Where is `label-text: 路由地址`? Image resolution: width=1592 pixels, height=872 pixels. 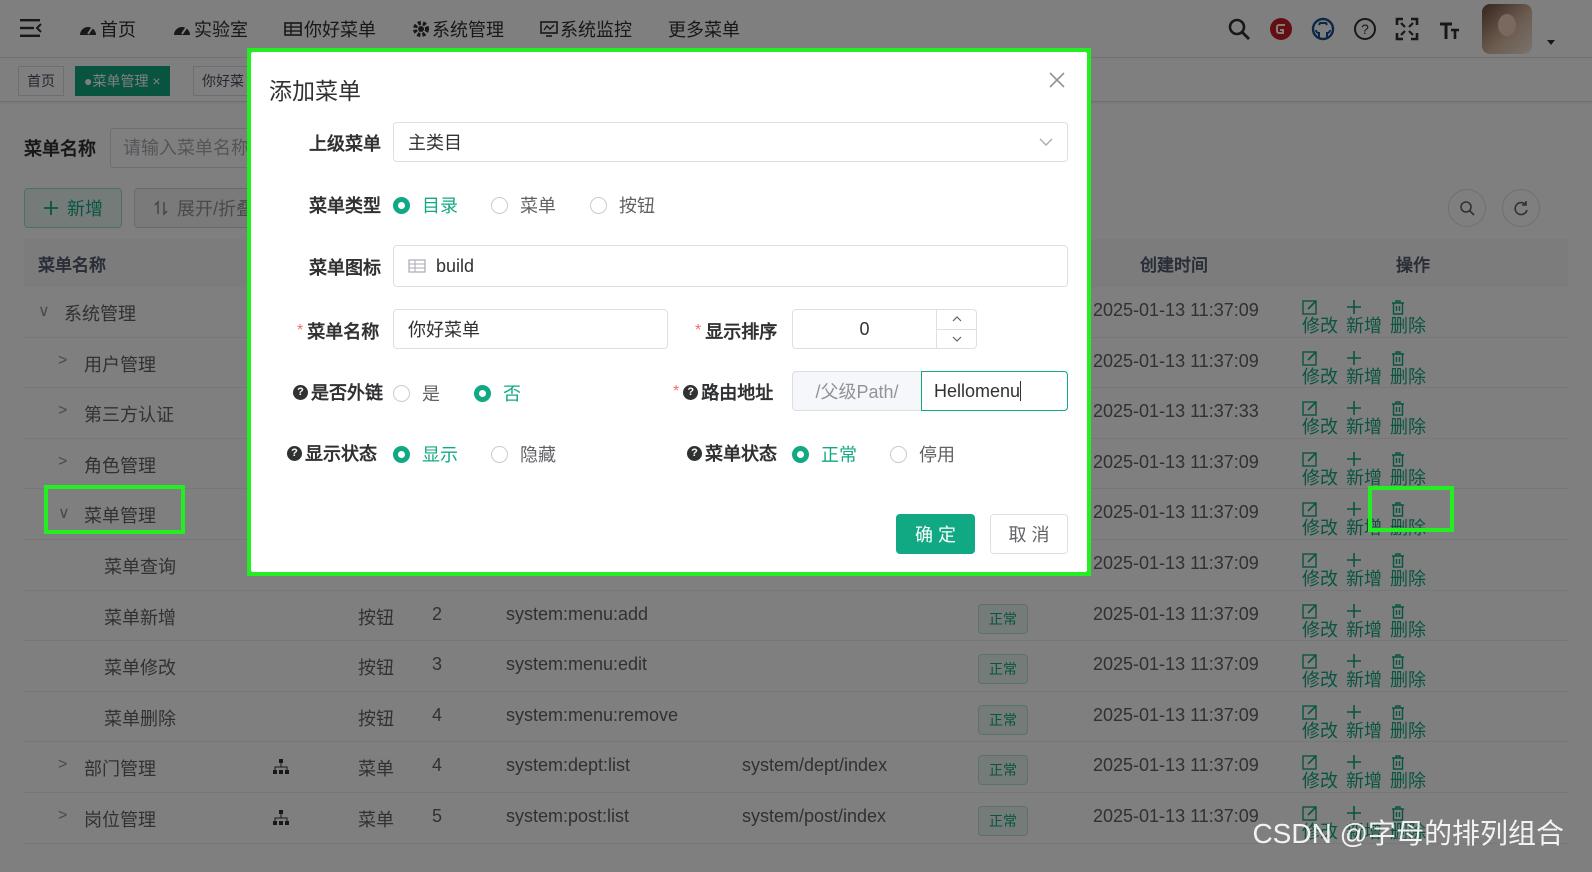
label-text: 路由地址 is located at coordinates (737, 393).